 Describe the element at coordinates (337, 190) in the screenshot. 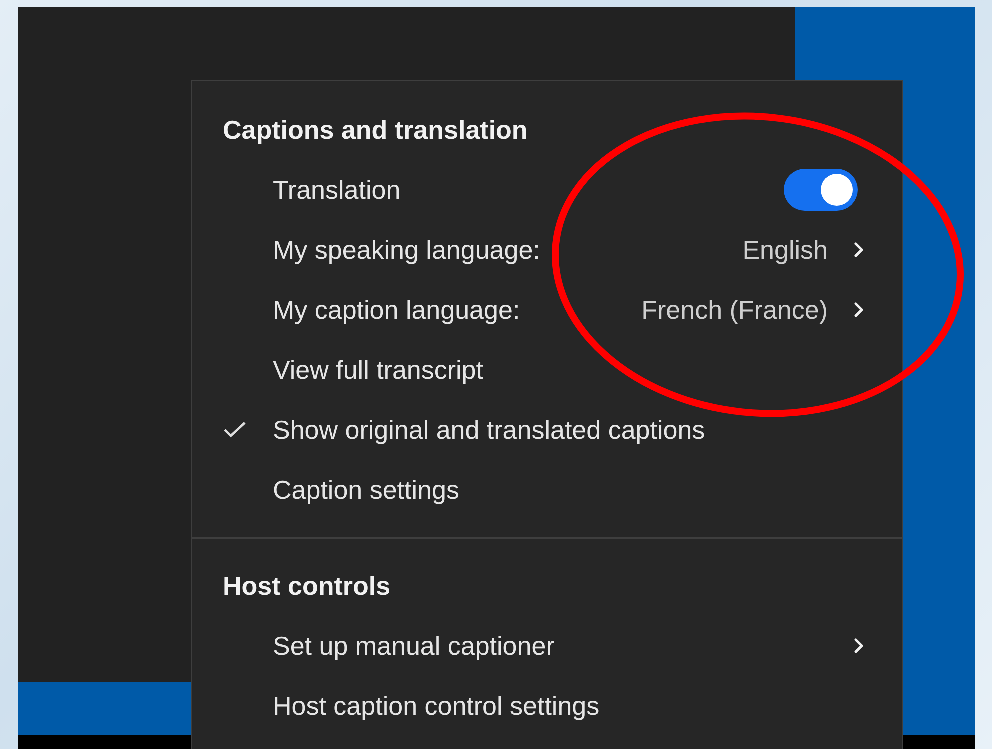

I see `item-label: Translation` at that location.